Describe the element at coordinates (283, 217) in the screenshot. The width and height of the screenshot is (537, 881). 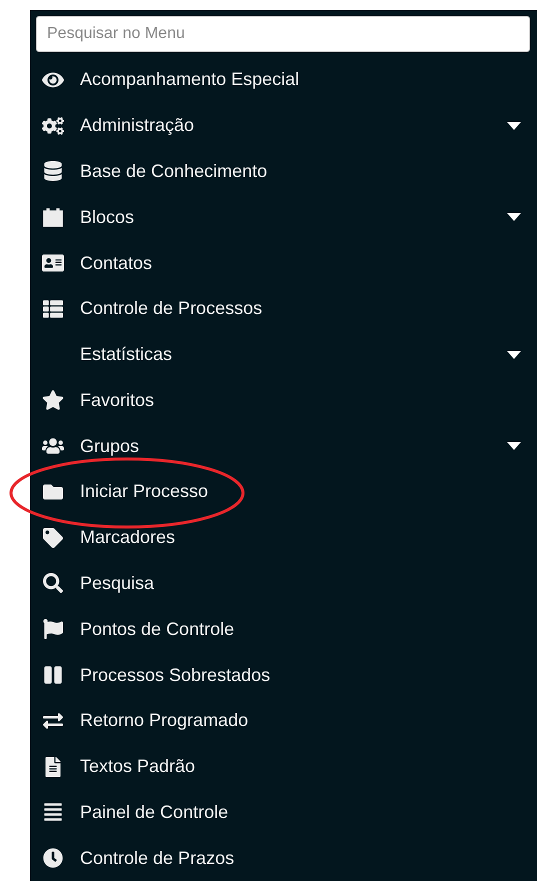
I see `menu-item: Blocos` at that location.